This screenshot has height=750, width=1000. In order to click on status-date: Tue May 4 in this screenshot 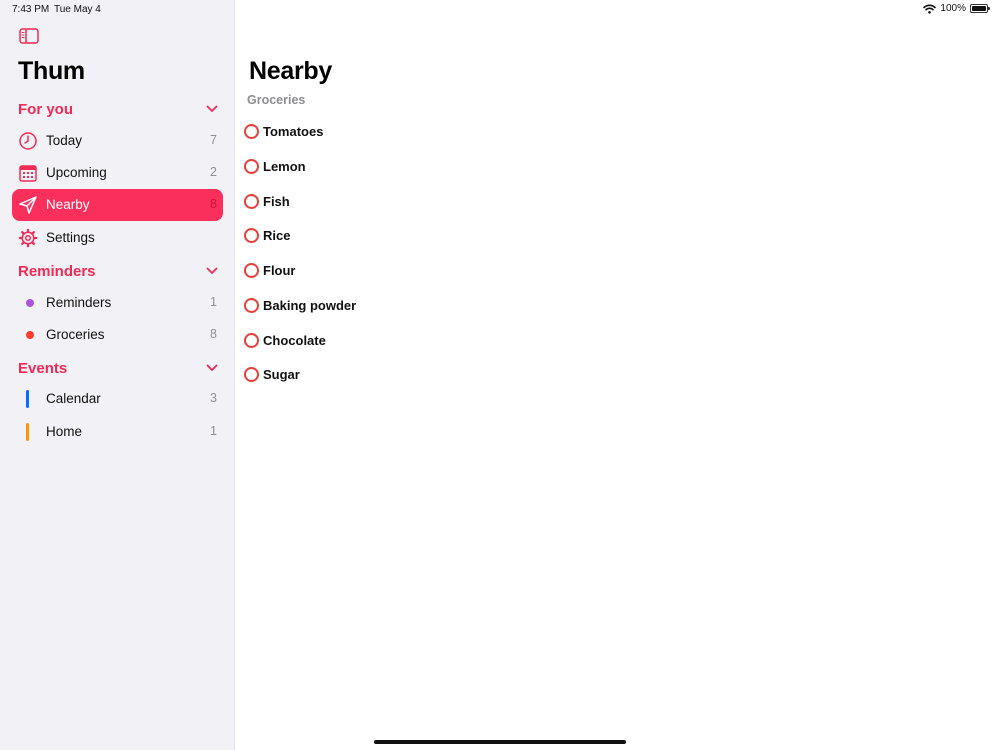, I will do `click(77, 9)`.